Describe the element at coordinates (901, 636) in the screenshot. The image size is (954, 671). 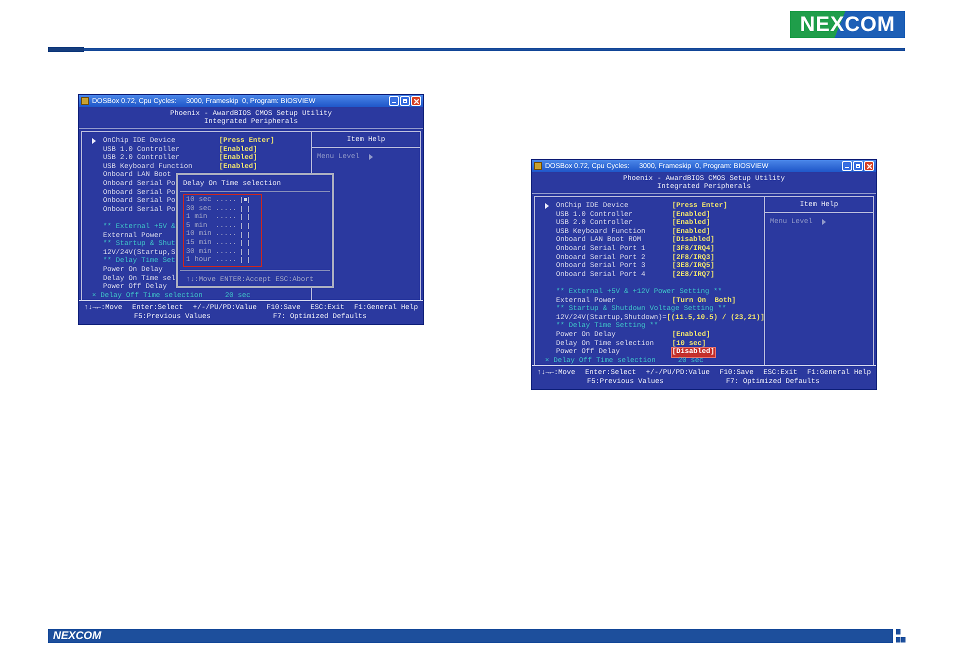
I see `squares-icon` at that location.